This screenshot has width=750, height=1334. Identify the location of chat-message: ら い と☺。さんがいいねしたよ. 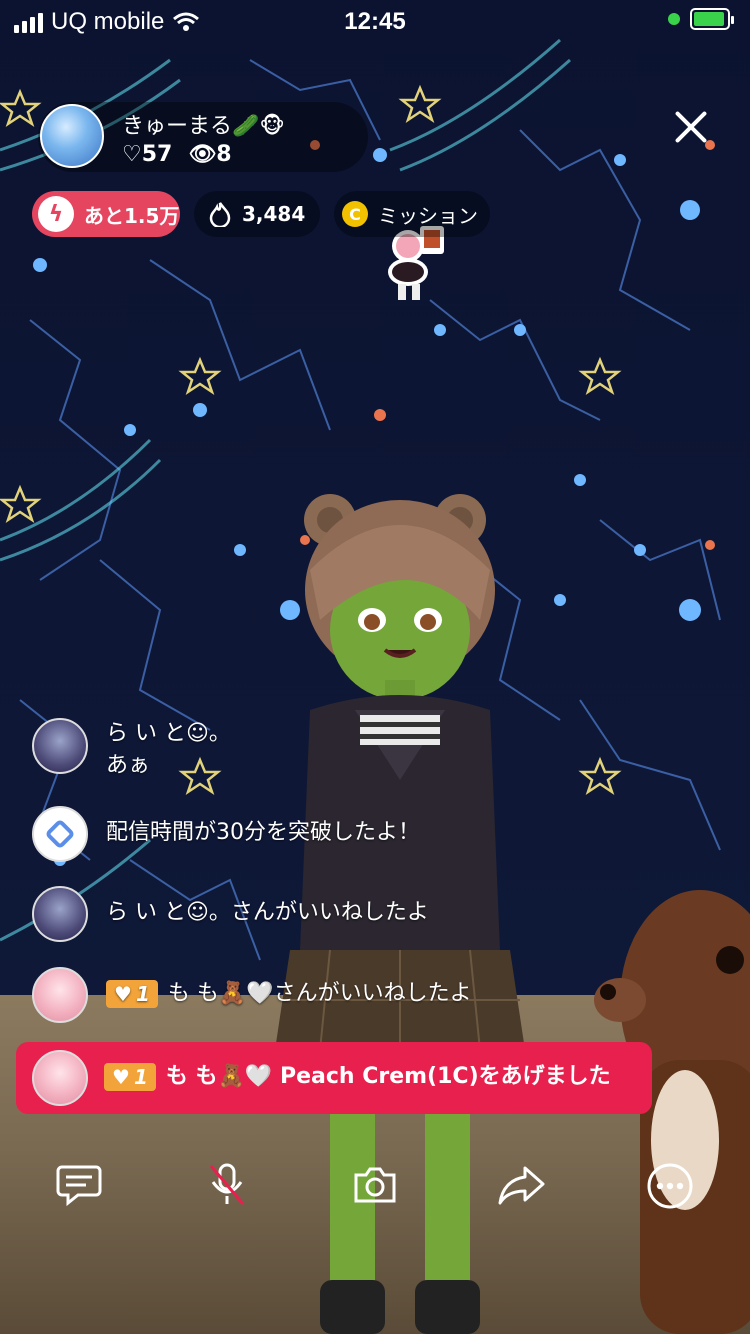
(230, 914).